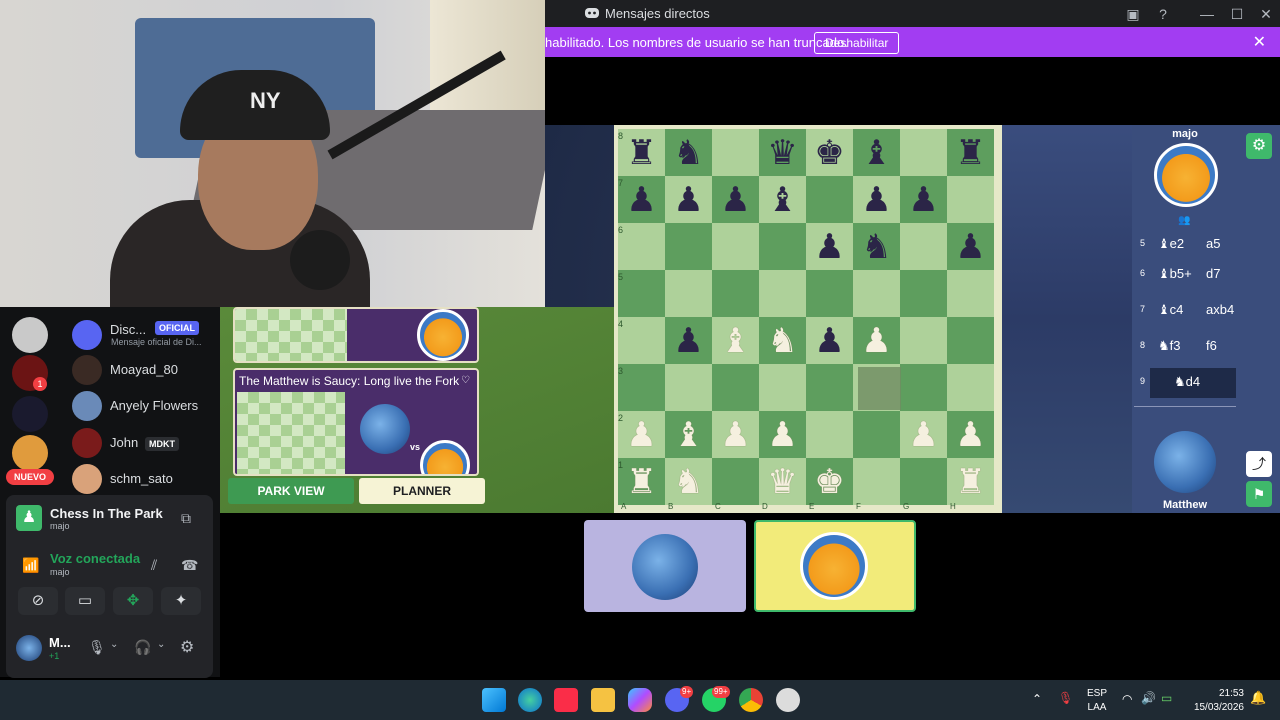 Image resolution: width=1280 pixels, height=720 pixels. Describe the element at coordinates (970, 481) in the screenshot. I see `white-r-piece-icon: ♜` at that location.